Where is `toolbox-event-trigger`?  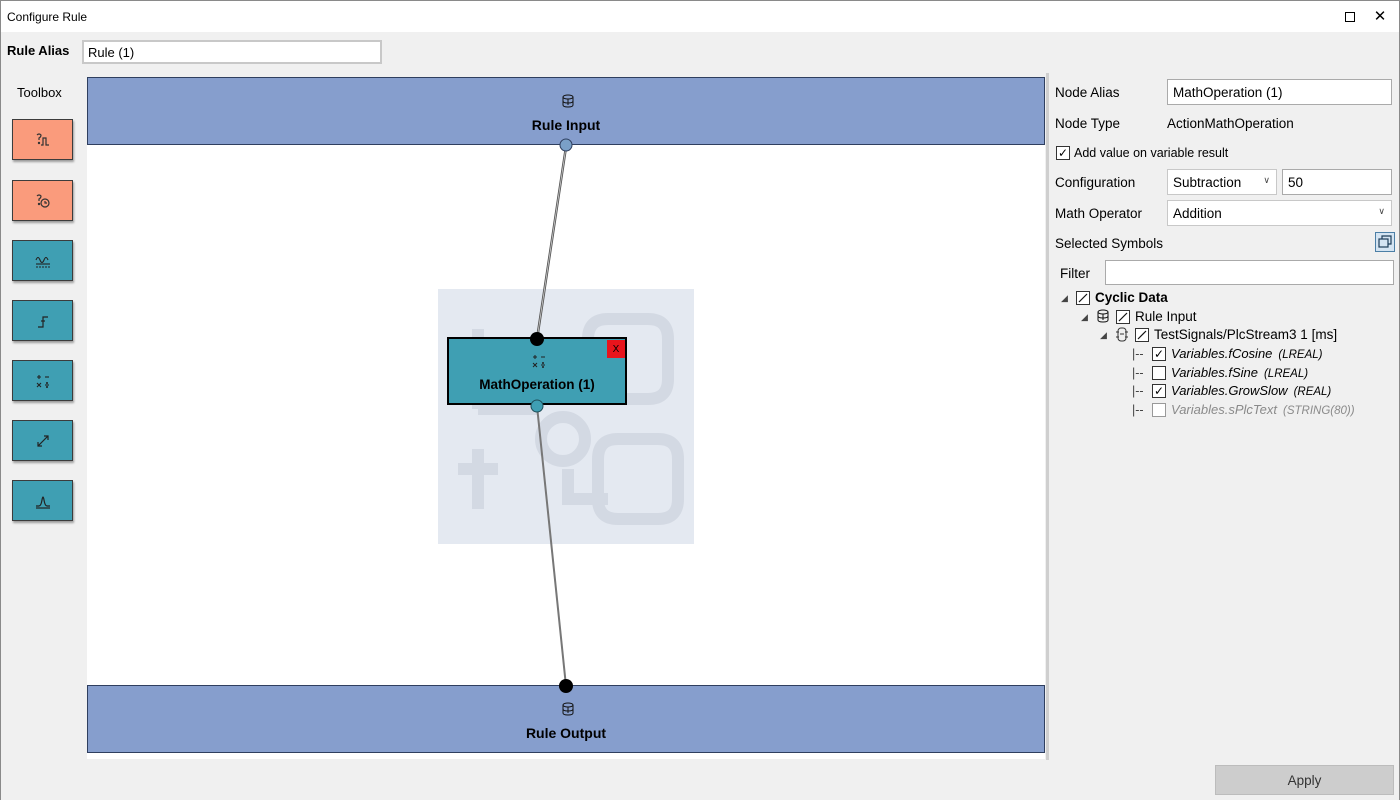 toolbox-event-trigger is located at coordinates (42, 200).